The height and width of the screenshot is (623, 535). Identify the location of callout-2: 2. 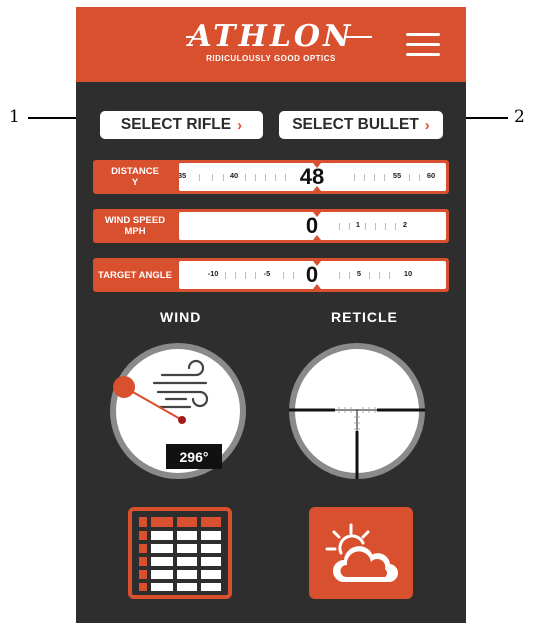
(519, 117).